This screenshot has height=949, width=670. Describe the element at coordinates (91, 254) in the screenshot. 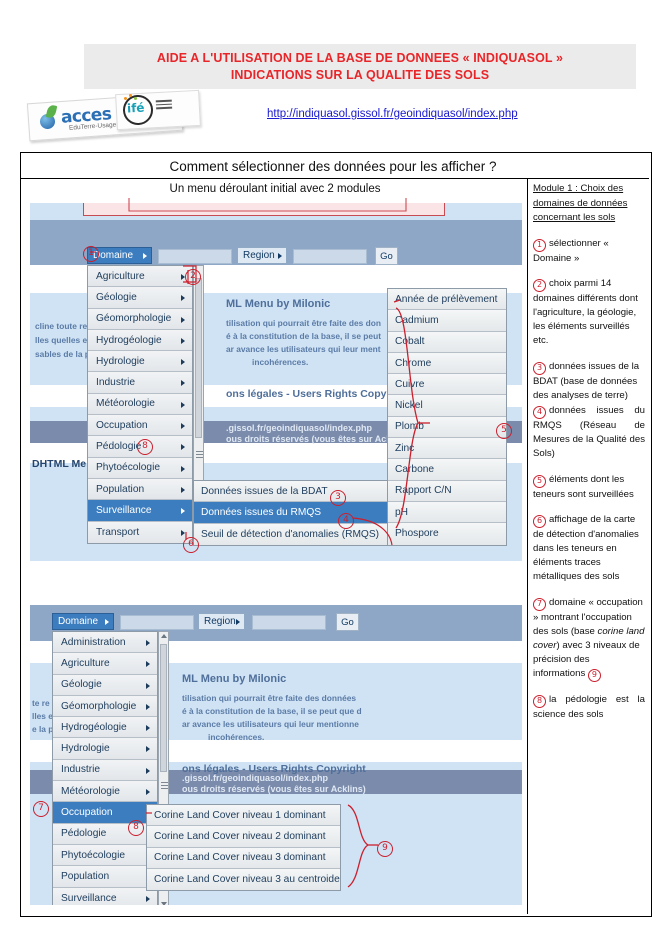

I see `marker-1: 1` at that location.